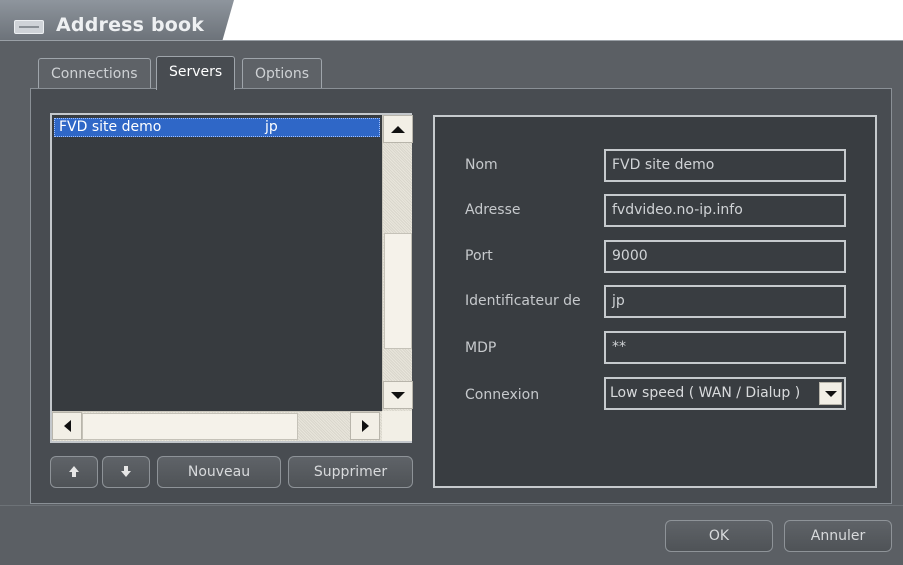 The height and width of the screenshot is (565, 903). I want to click on identificateur-label: Identificateur de, so click(523, 301).